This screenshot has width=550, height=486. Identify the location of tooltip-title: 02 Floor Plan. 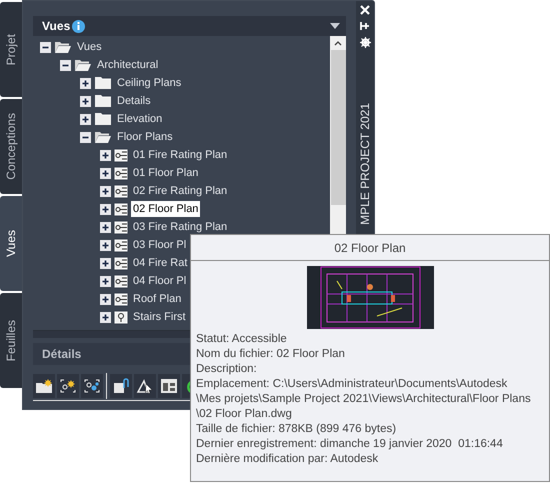
(370, 248).